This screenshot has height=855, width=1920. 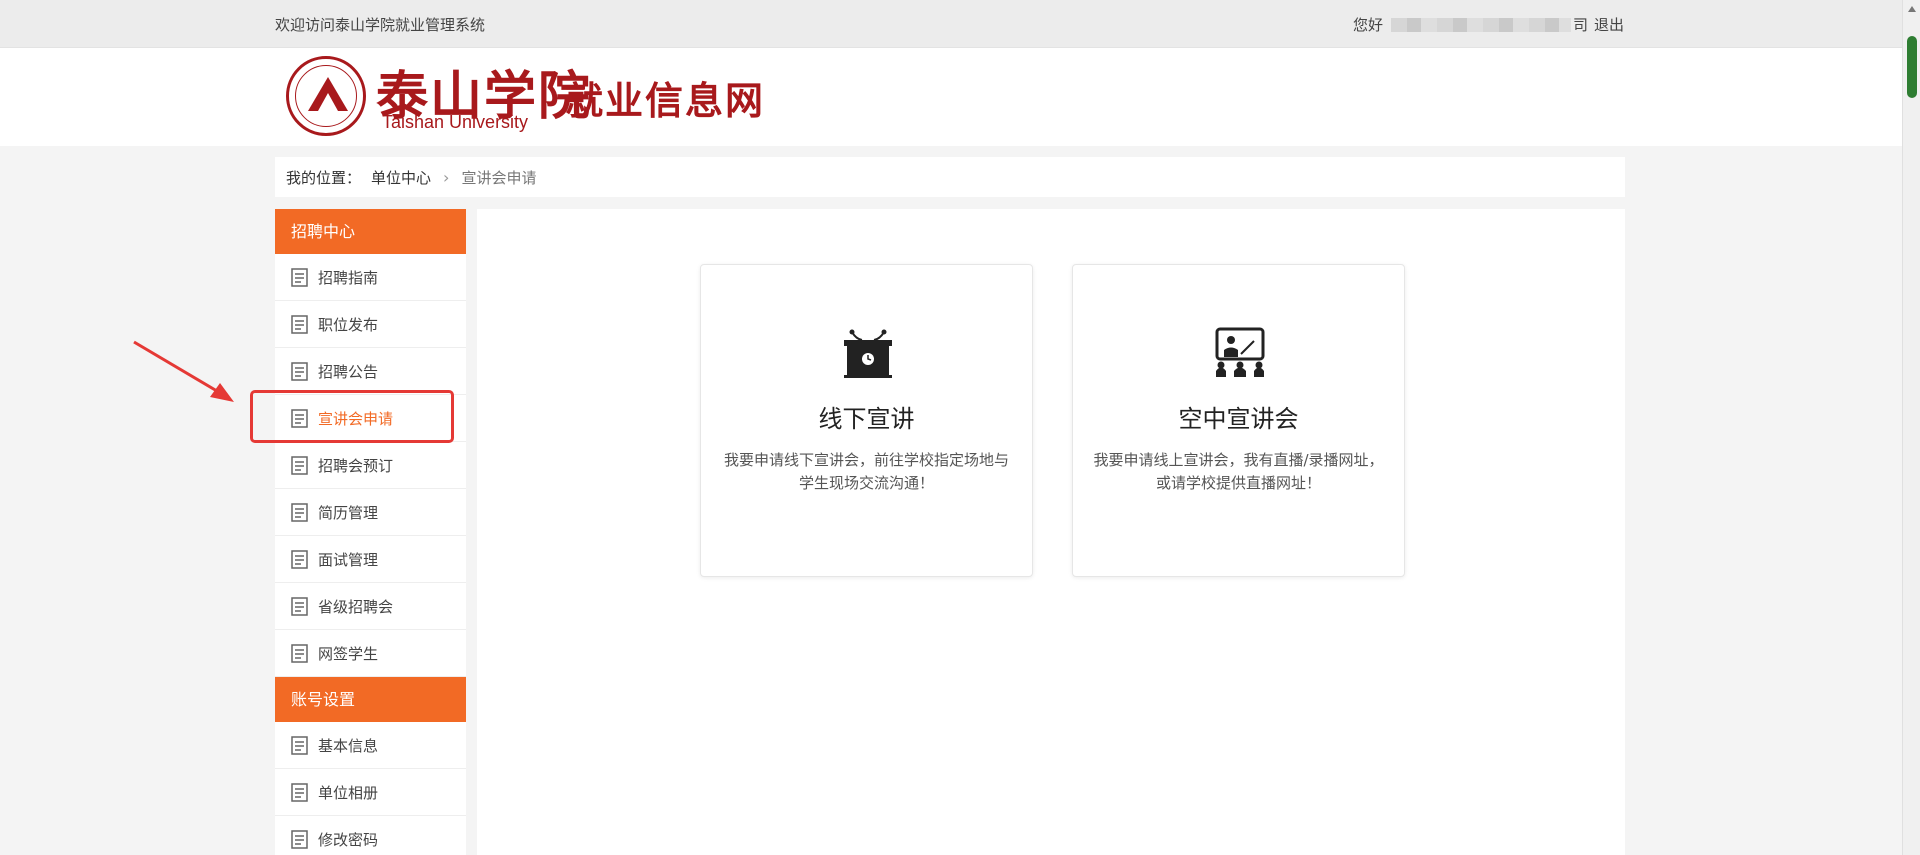 What do you see at coordinates (348, 745) in the screenshot?
I see `sidebar-item-label: 基本信息` at bounding box center [348, 745].